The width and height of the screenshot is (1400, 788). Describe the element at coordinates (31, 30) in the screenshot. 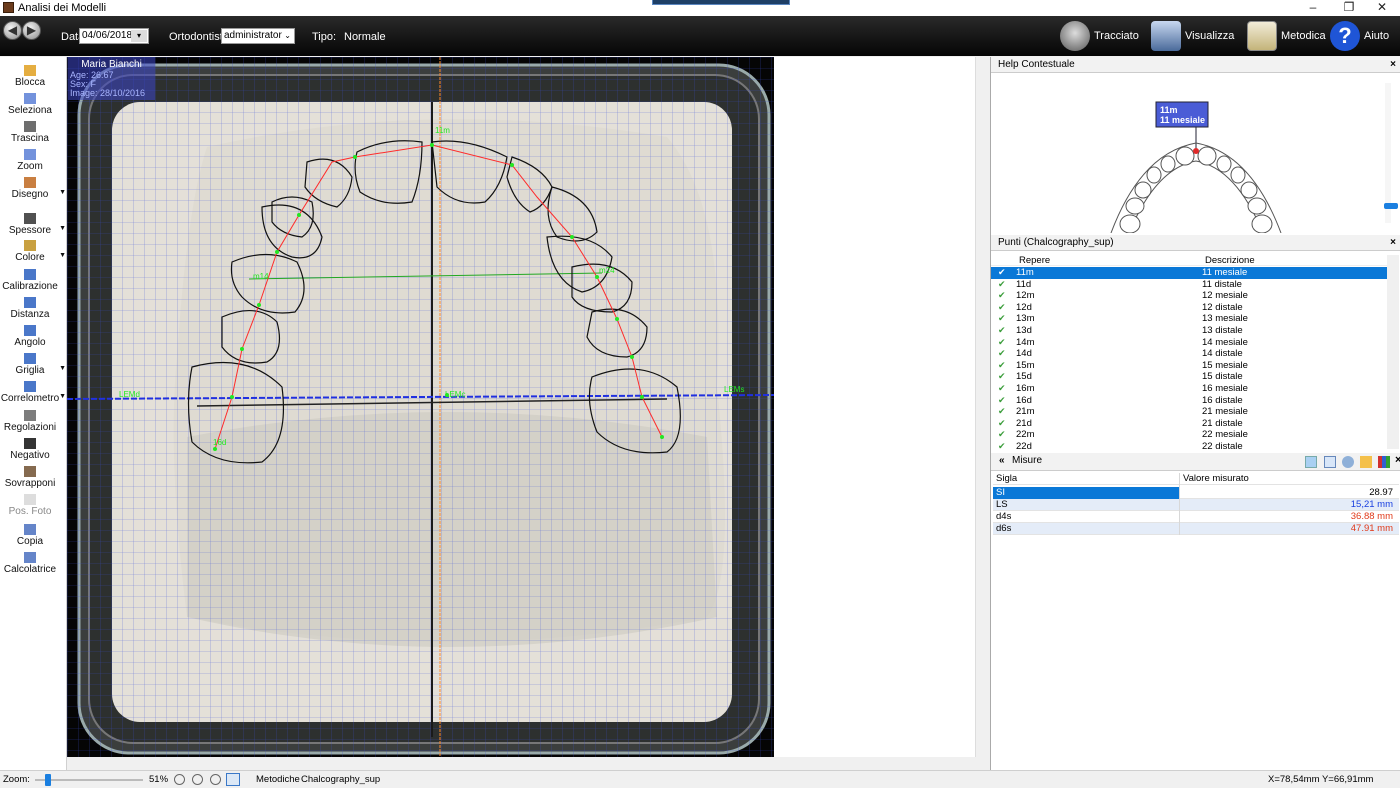

I see `forward-icon: ▶` at that location.